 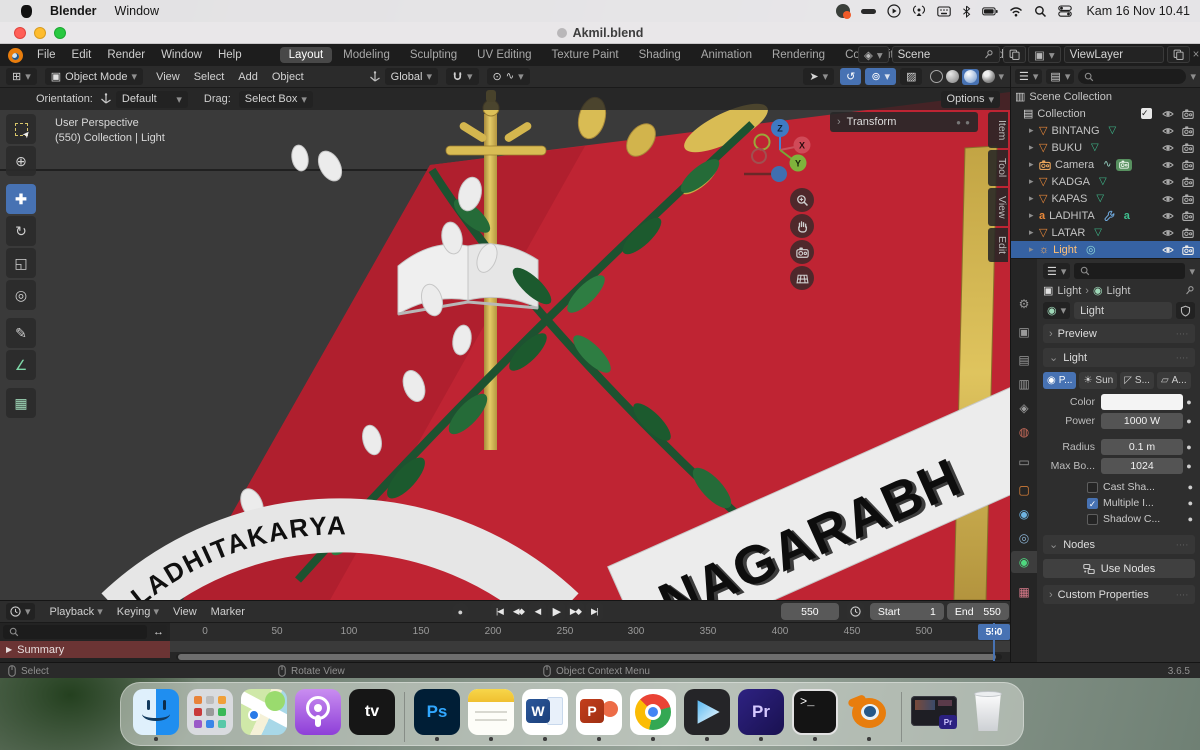 I want to click on add-menu: Add, so click(x=248, y=77).